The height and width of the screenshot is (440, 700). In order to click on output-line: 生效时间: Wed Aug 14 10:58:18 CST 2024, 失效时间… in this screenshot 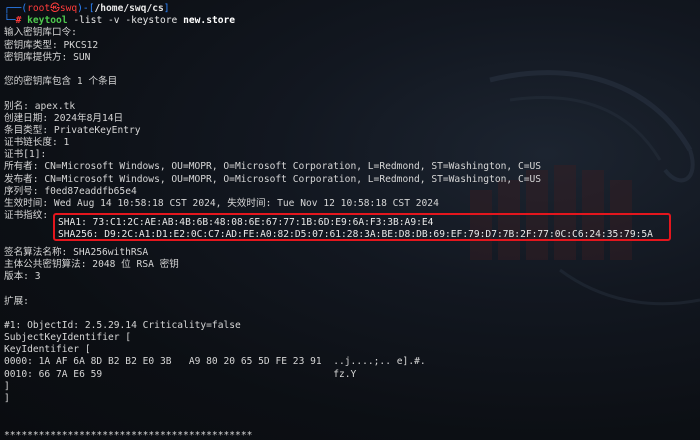, I will do `click(221, 203)`.